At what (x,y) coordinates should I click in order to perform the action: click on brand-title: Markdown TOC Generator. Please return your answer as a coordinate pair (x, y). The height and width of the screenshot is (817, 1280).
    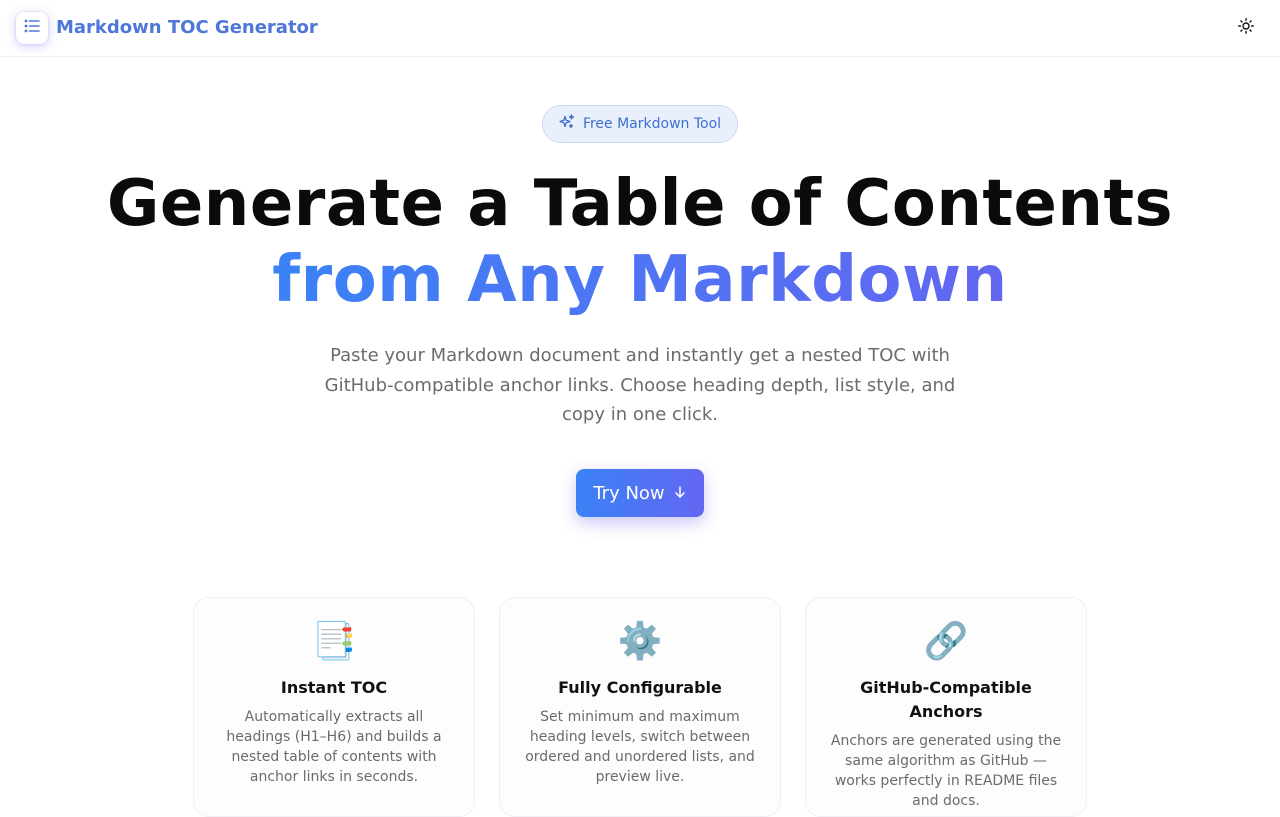
    Looking at the image, I should click on (187, 28).